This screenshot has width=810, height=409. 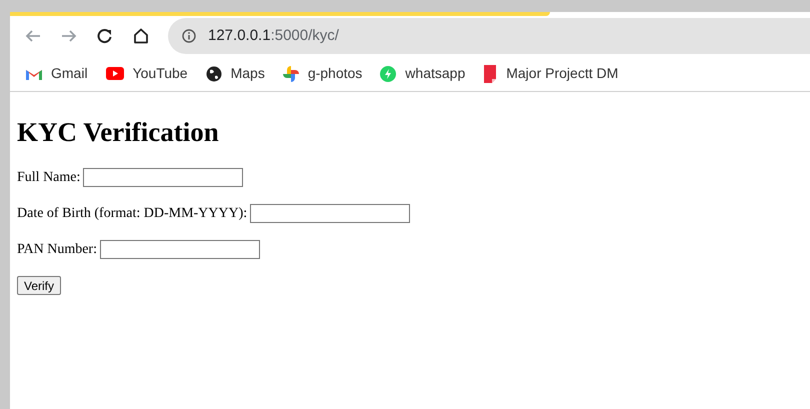 I want to click on pinwheel-icon, so click(x=290, y=74).